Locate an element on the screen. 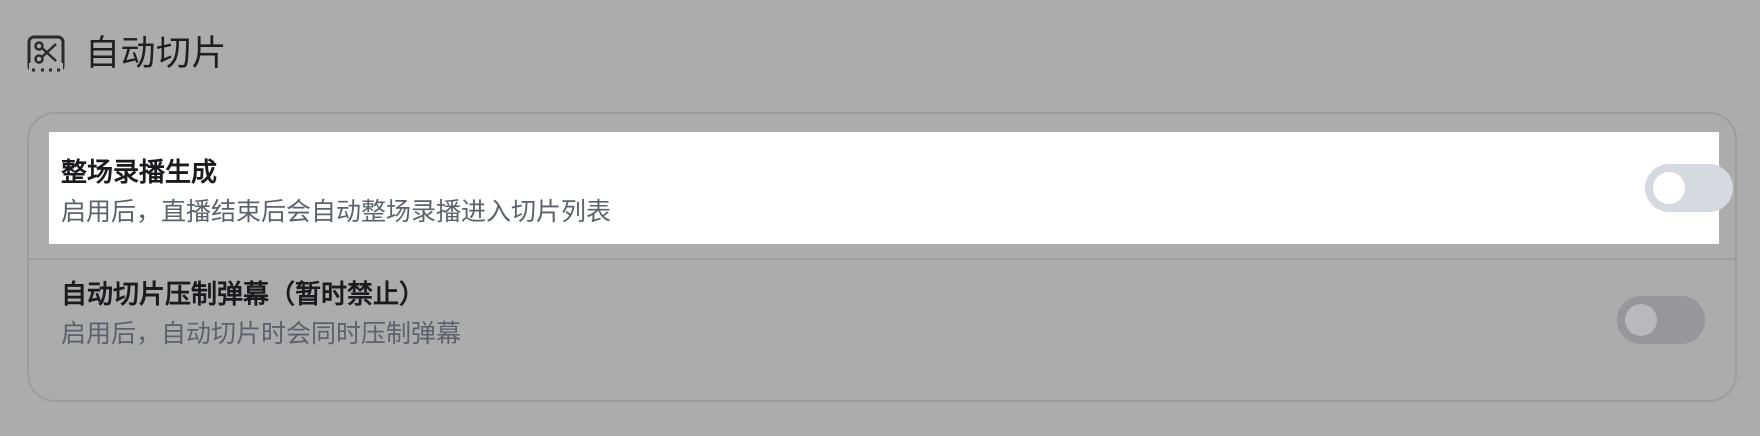 This screenshot has height=436, width=1760. section-title: 自动切片 is located at coordinates (156, 53).